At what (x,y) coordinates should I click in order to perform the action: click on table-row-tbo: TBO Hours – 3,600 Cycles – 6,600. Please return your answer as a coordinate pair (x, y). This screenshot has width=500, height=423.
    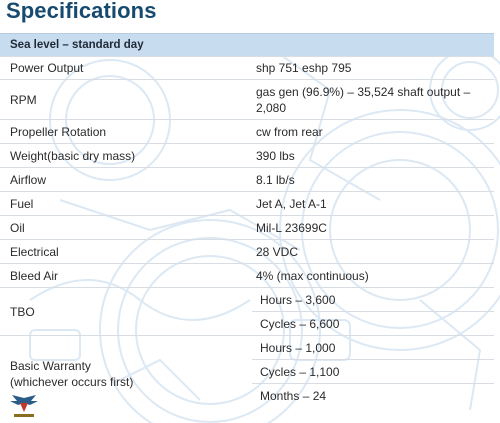
    Looking at the image, I should click on (247, 311).